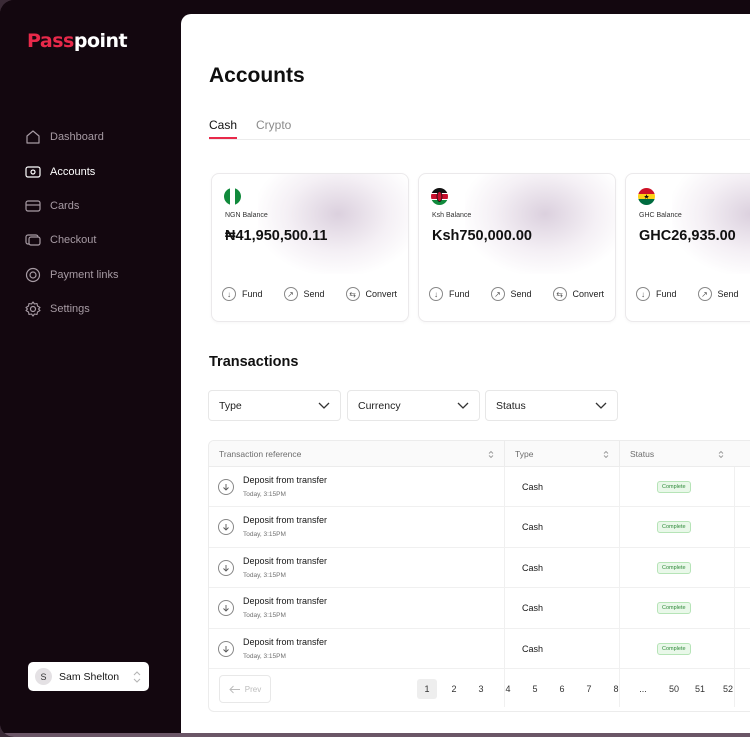 Image resolution: width=750 pixels, height=737 pixels. Describe the element at coordinates (137, 676) in the screenshot. I see `chevron-updown-icon` at that location.